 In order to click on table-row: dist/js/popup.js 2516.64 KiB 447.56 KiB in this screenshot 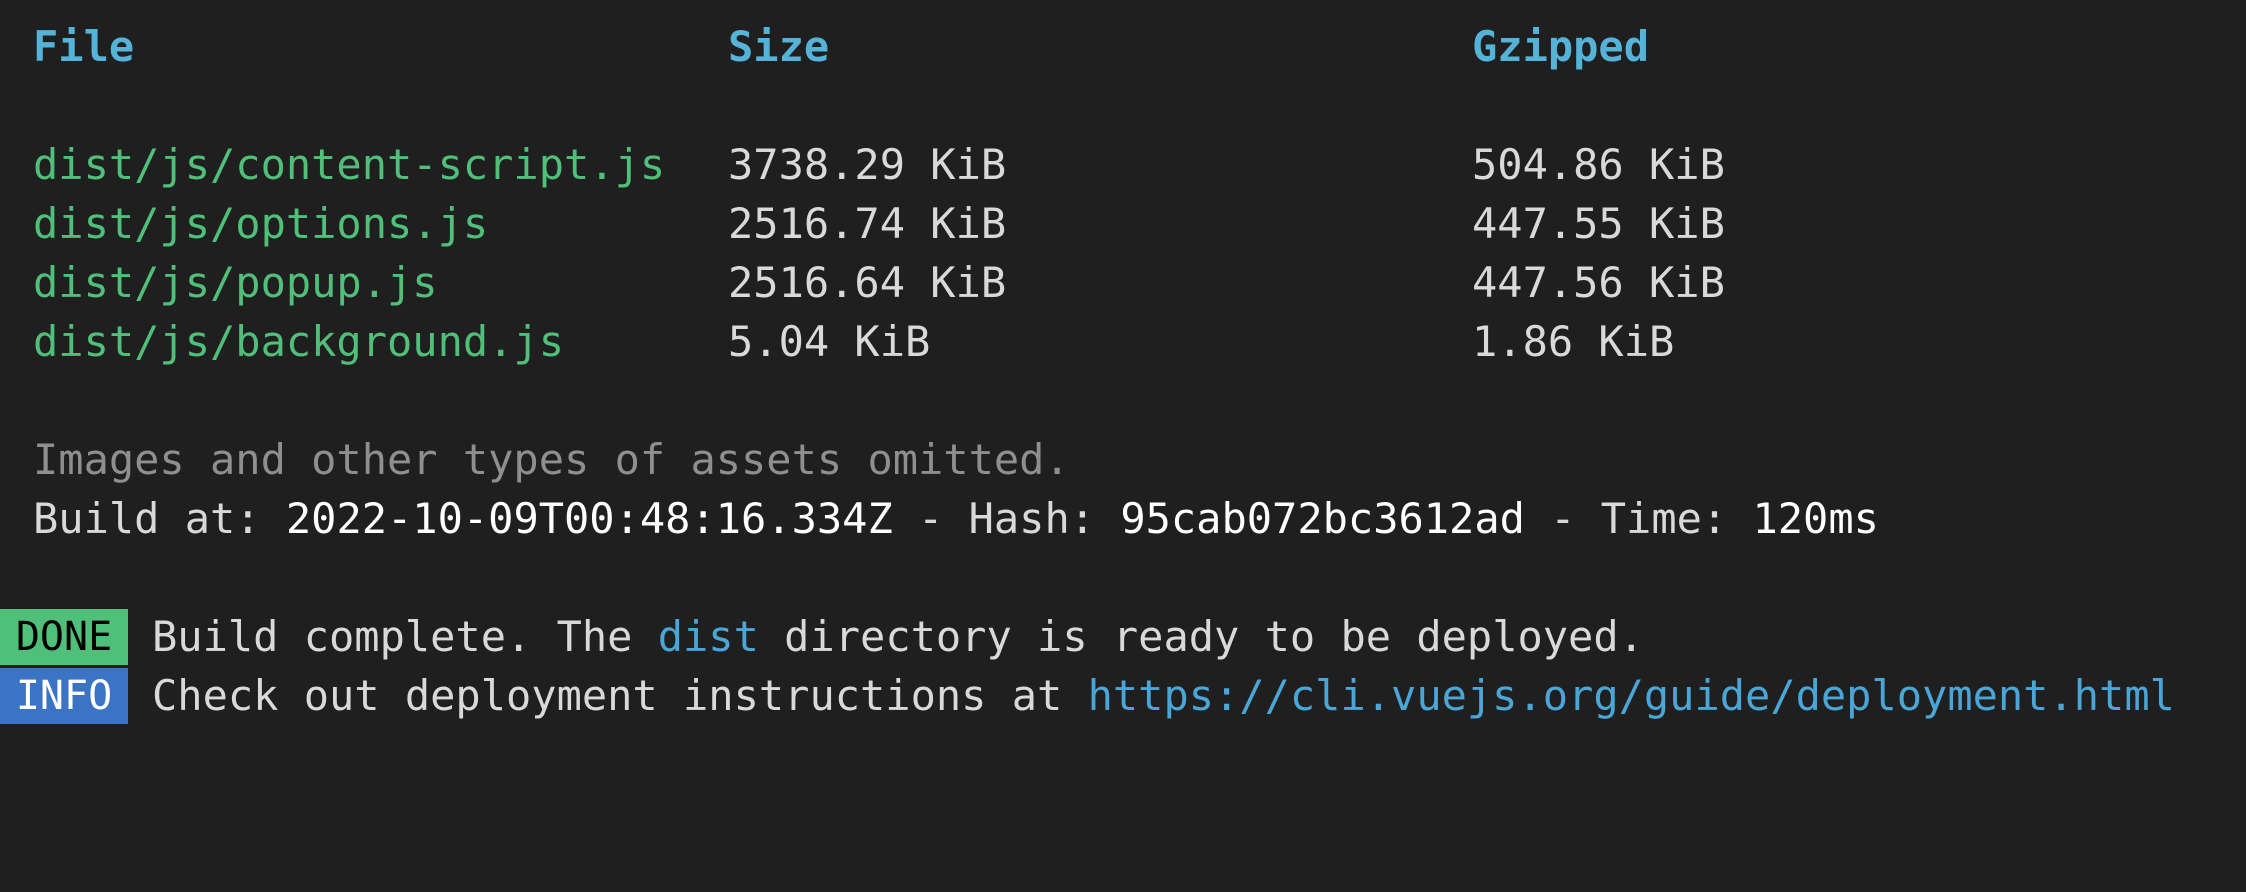, I will do `click(862, 283)`.